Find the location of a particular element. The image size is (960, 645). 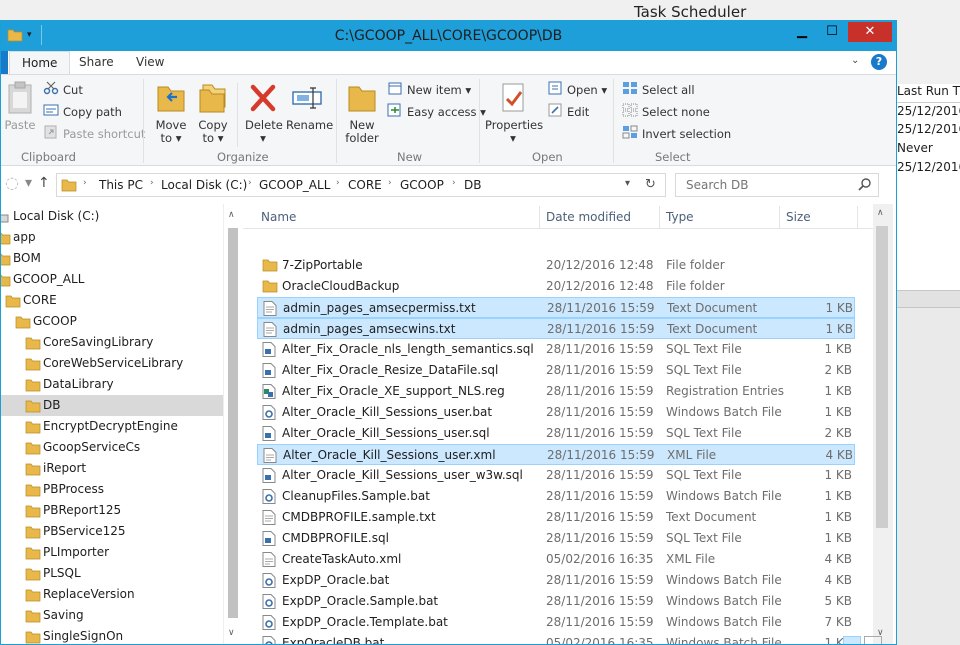

recent-locations-icon: ▾ is located at coordinates (28, 183).